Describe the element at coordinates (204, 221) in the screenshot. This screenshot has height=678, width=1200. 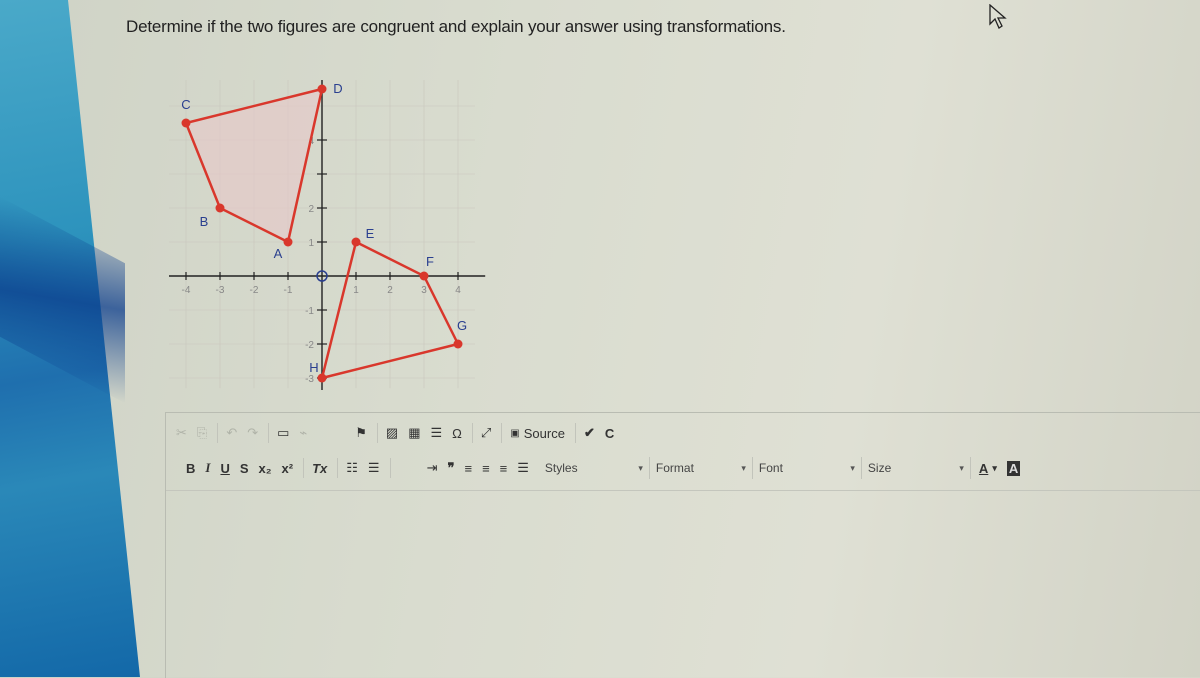
I see `vertex-label-b: B` at that location.